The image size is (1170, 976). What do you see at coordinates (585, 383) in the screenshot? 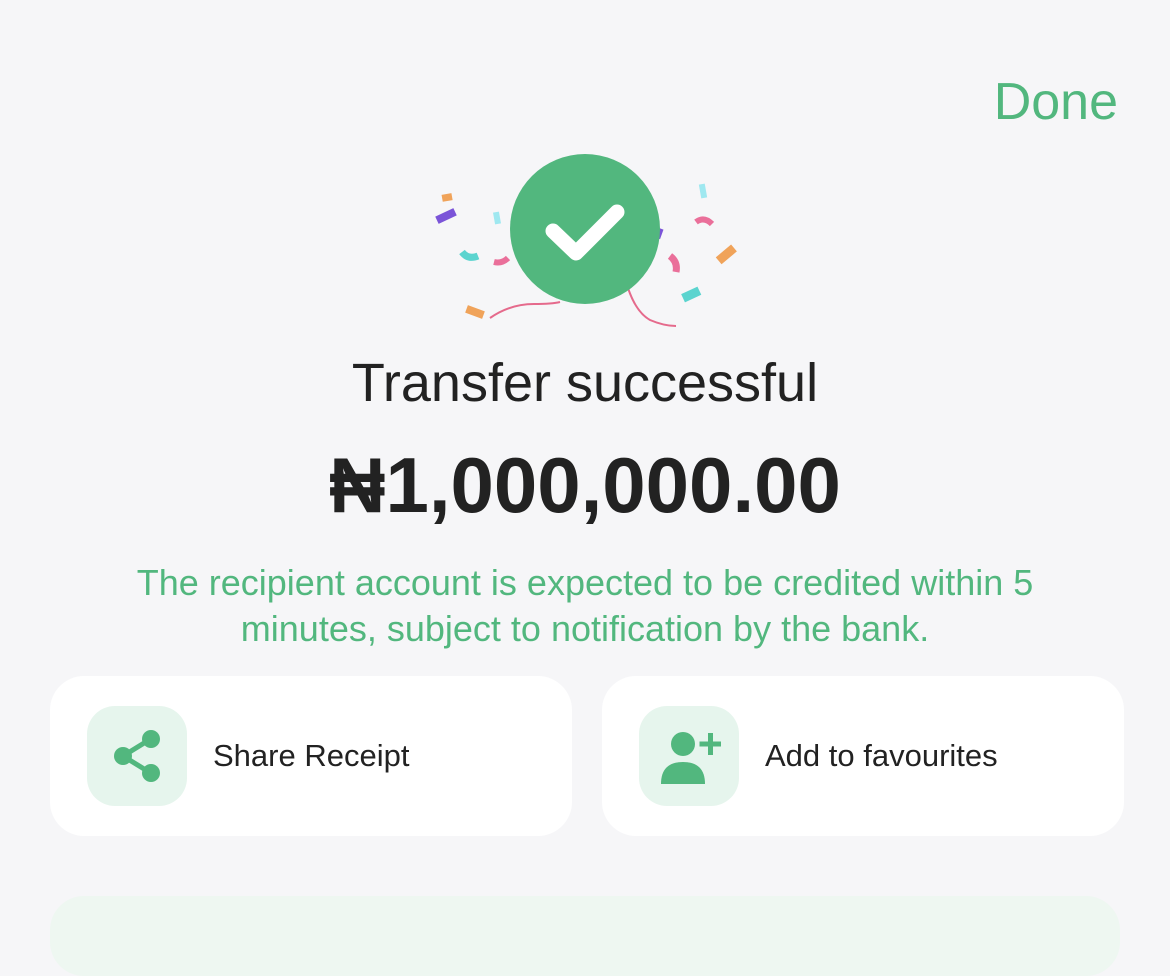
I see `result-title: Transfer successful` at bounding box center [585, 383].